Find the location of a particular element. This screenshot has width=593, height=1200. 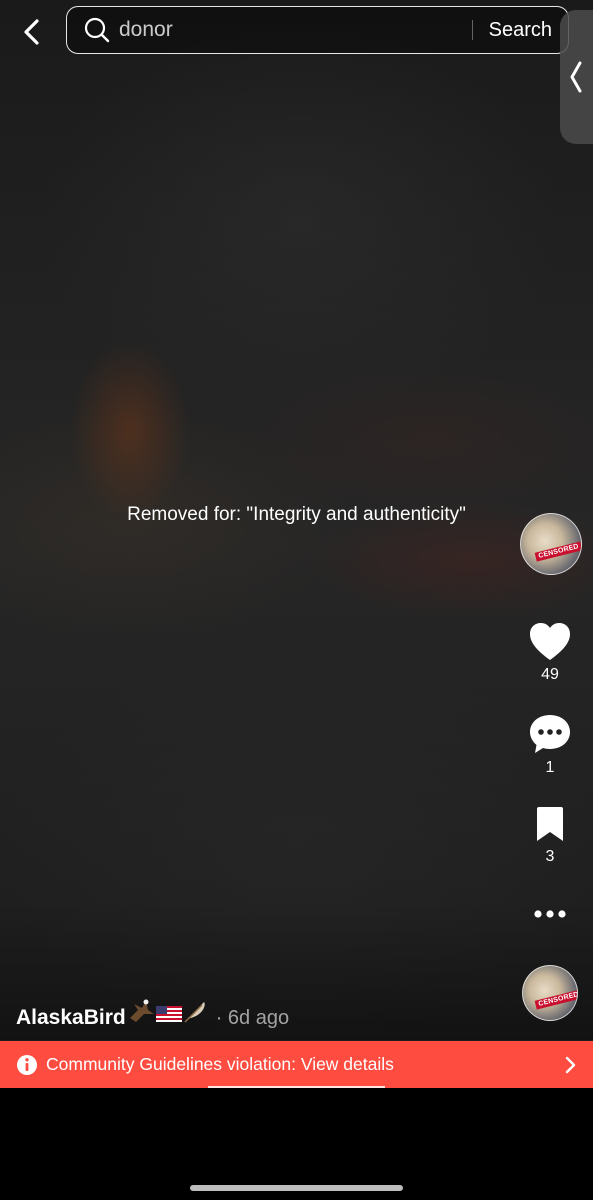

comment-count: 1 is located at coordinates (550, 767).